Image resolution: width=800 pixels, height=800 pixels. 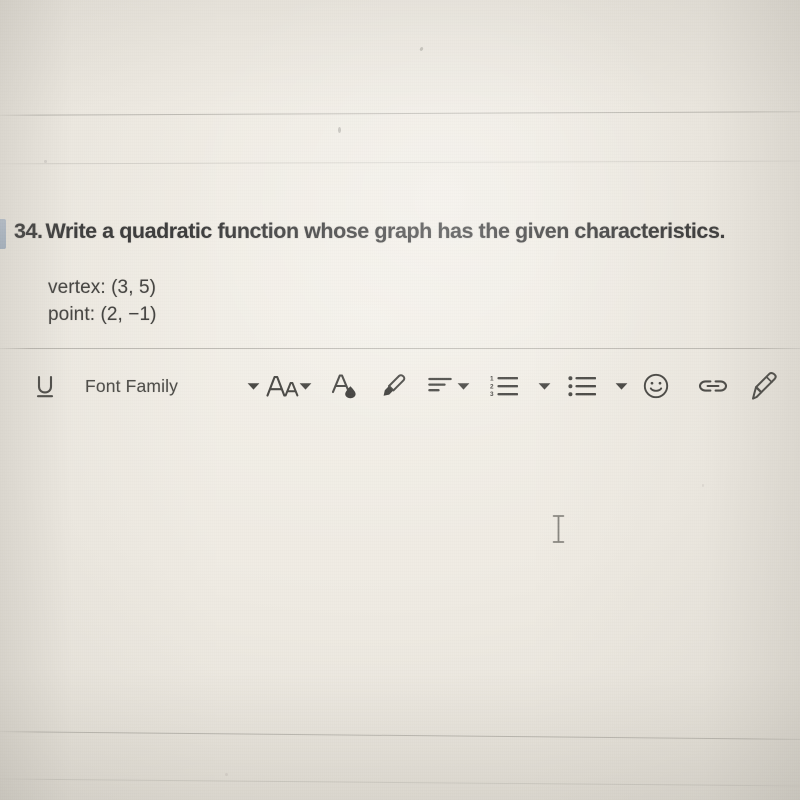 What do you see at coordinates (621, 386) in the screenshot?
I see `bulleted-list-caret-icon` at bounding box center [621, 386].